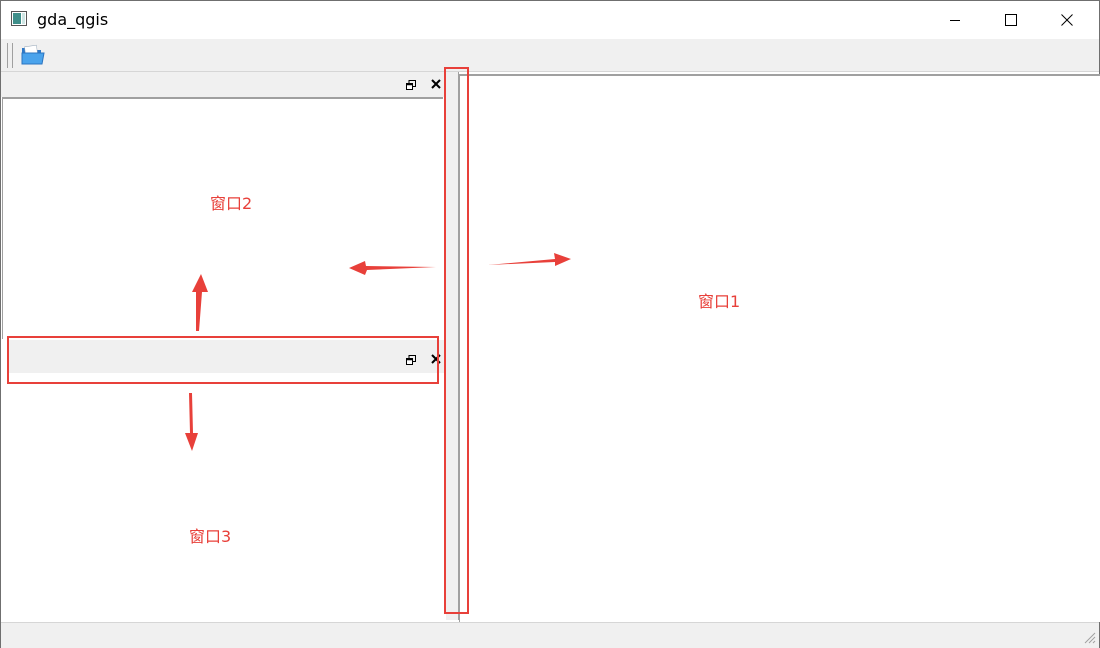  I want to click on resize-grip-icon, so click(1089, 637).